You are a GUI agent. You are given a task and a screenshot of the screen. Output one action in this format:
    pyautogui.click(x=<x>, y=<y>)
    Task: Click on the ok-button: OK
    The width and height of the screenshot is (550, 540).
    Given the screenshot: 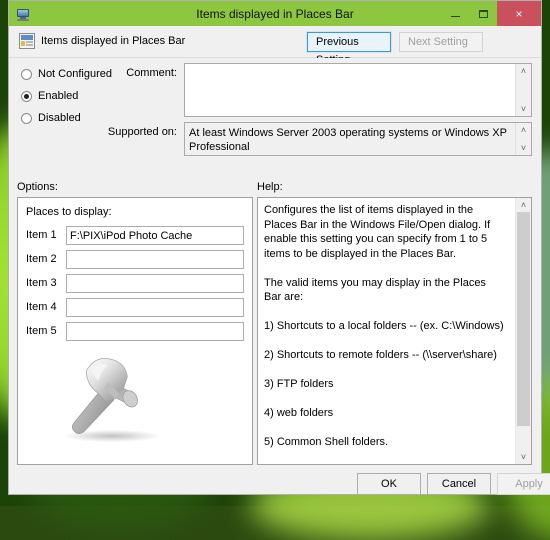 What is the action you would take?
    pyautogui.click(x=389, y=484)
    